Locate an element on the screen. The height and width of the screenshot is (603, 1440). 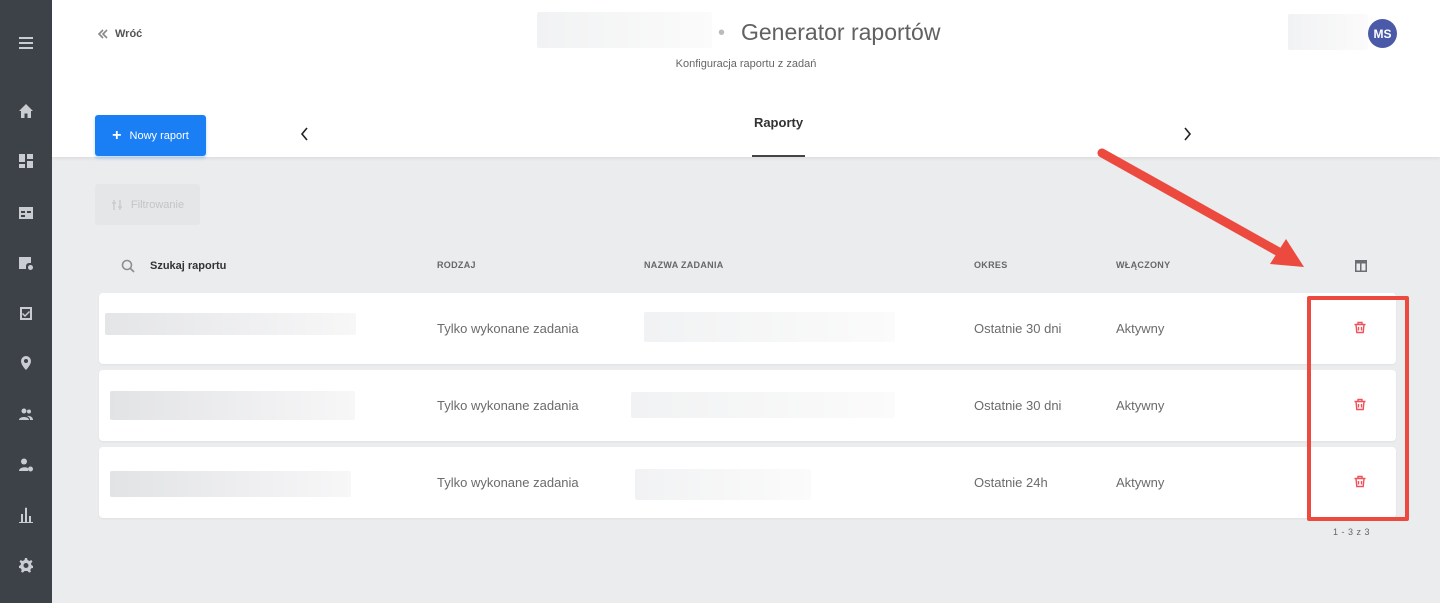
user-gear-icon is located at coordinates (26, 465).